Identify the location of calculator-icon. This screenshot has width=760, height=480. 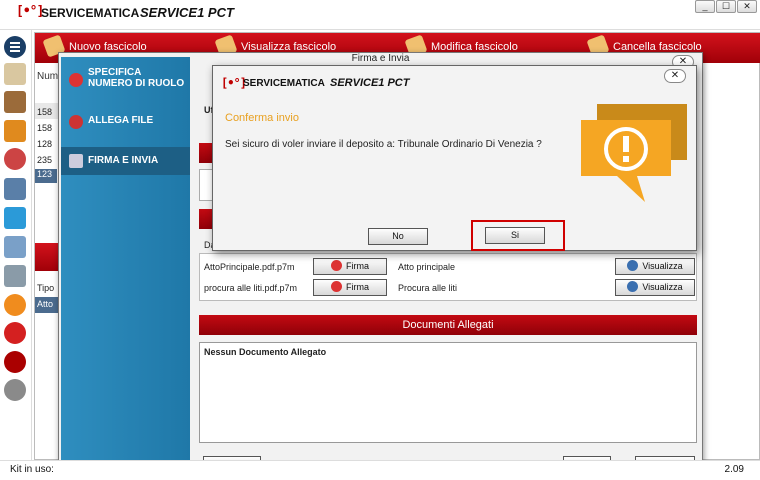
(15, 276).